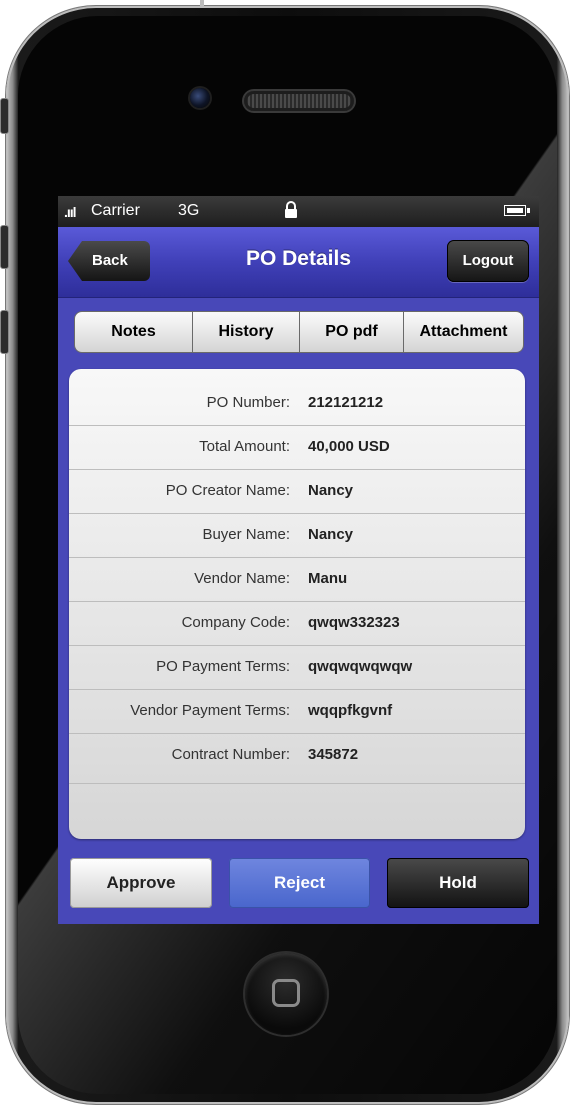  What do you see at coordinates (458, 883) in the screenshot?
I see `hold-button: Hold` at bounding box center [458, 883].